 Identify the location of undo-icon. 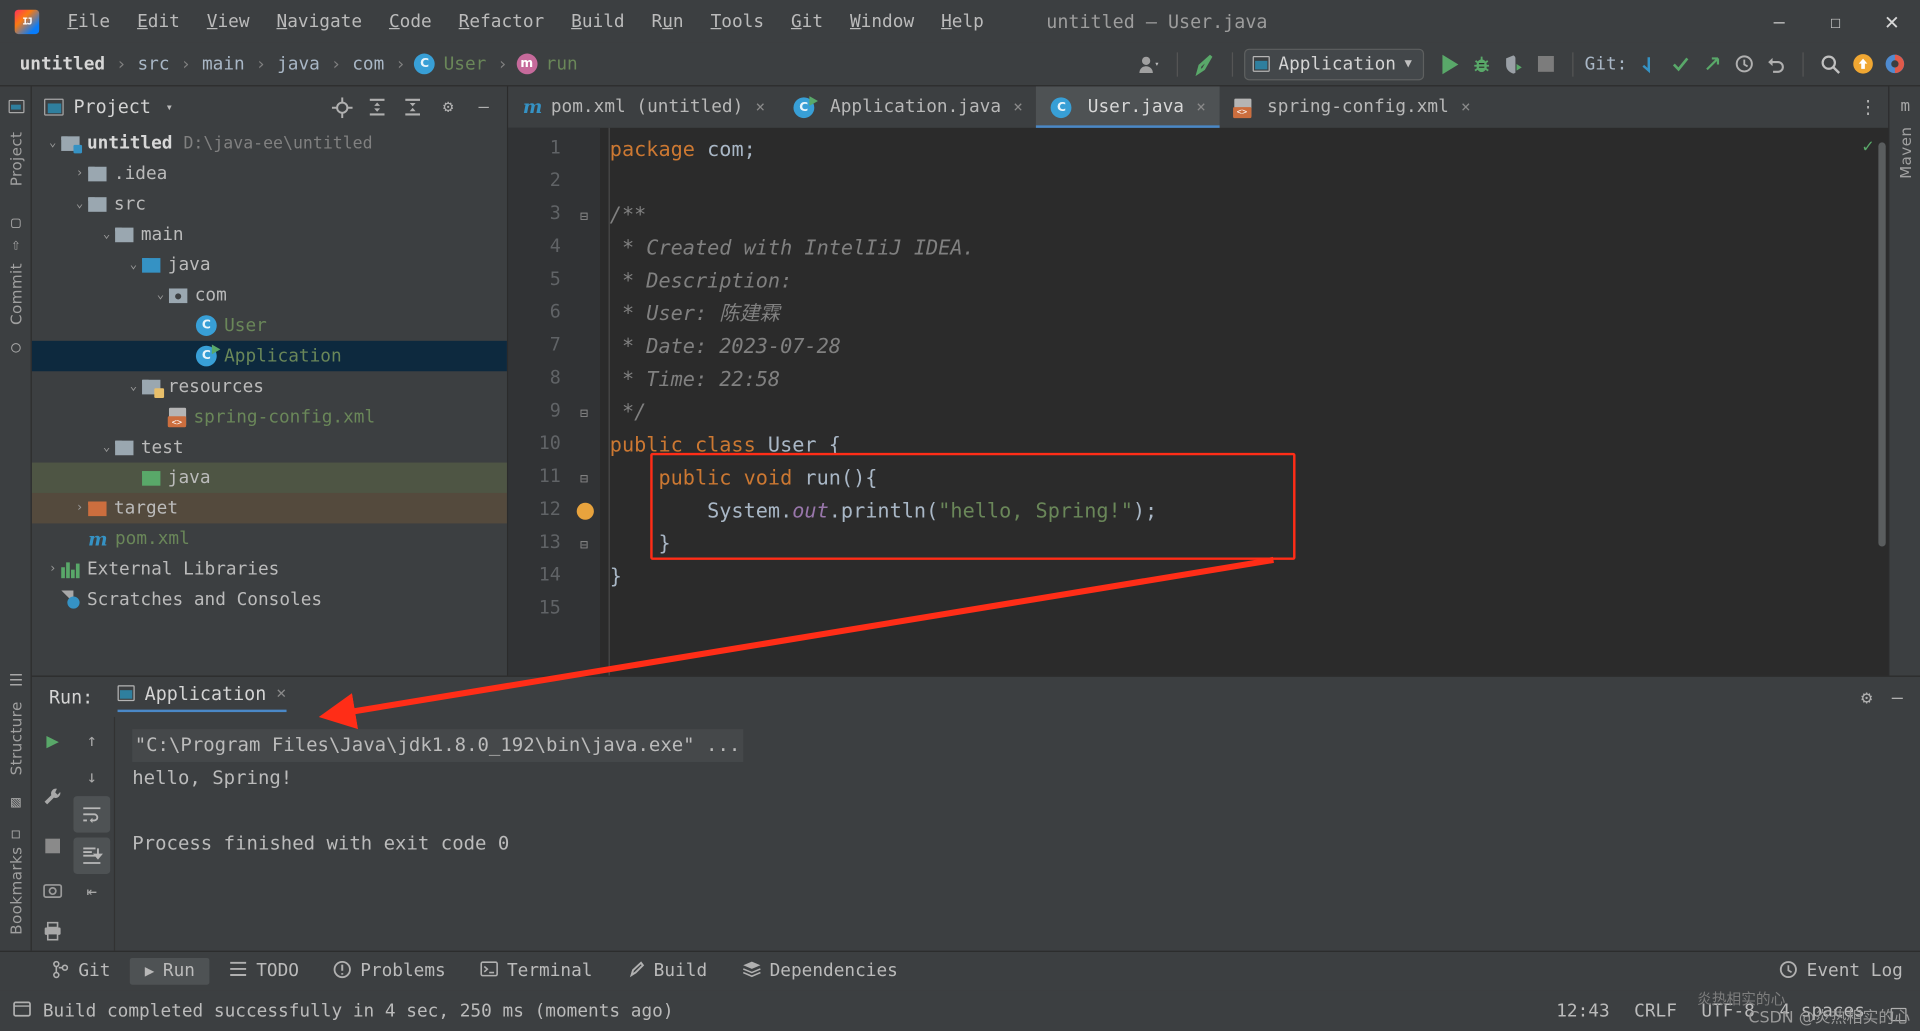
(1776, 64).